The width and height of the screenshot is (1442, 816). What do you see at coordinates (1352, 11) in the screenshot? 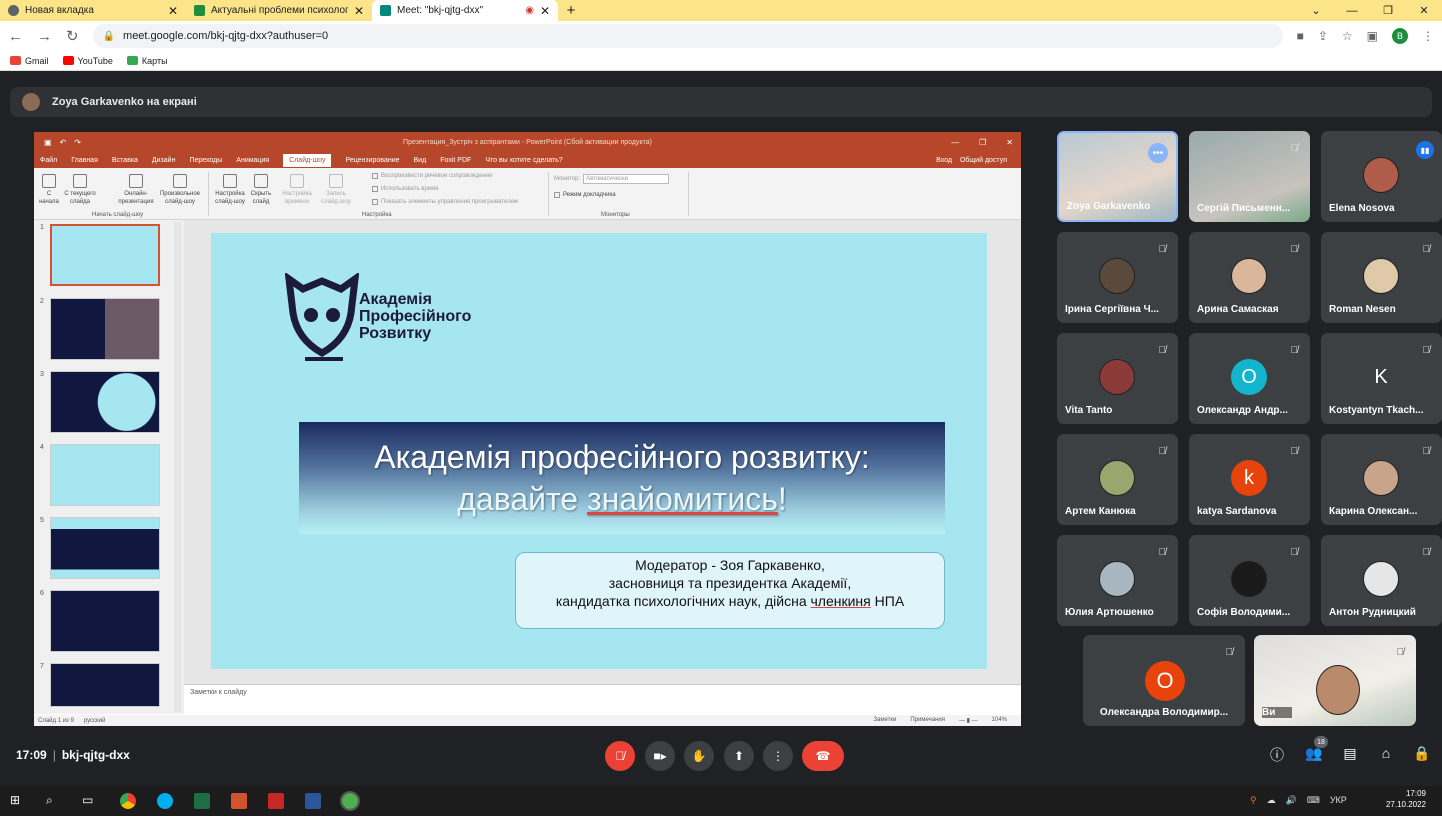
I see `minimize-button: —` at bounding box center [1352, 11].